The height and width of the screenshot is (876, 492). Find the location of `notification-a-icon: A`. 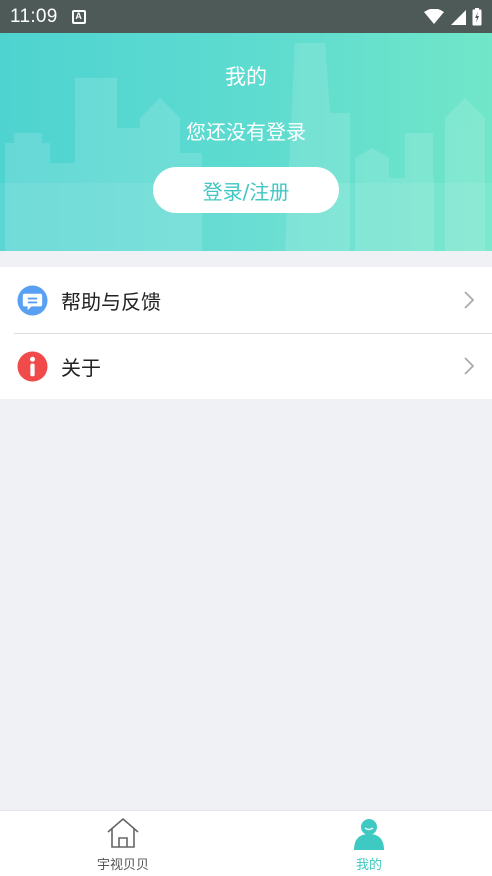

notification-a-icon: A is located at coordinates (78, 16).